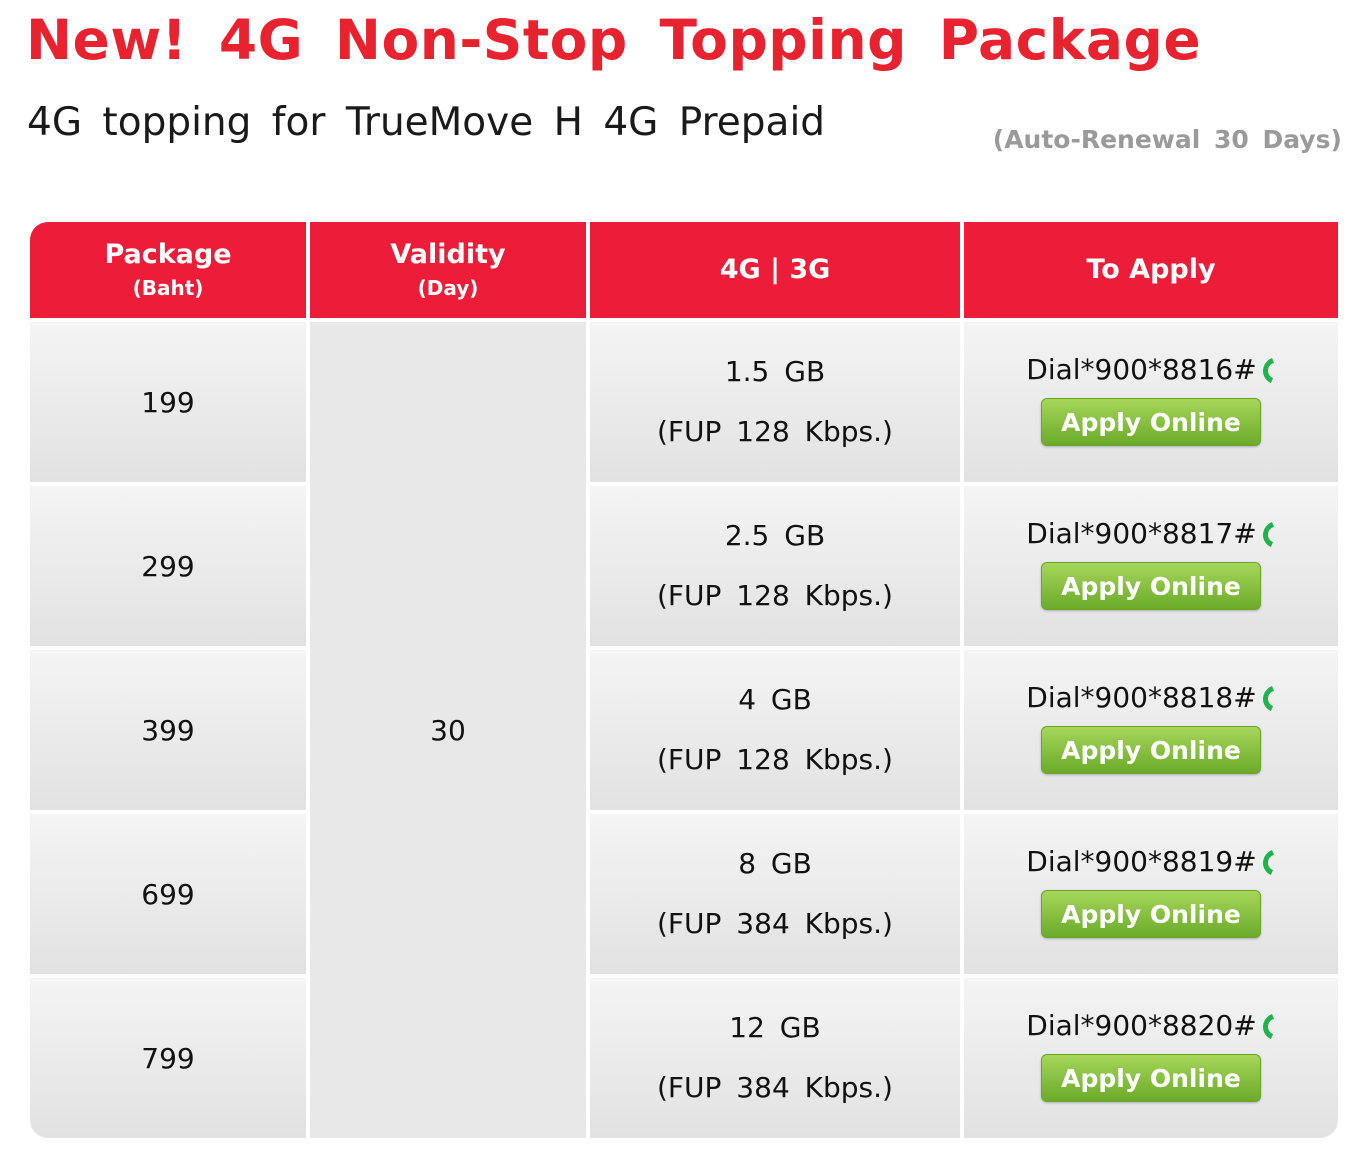 This screenshot has width=1364, height=1170. I want to click on data-allowance-cell: 2.5 GB (FUP 128 Kbps.), so click(775, 566).